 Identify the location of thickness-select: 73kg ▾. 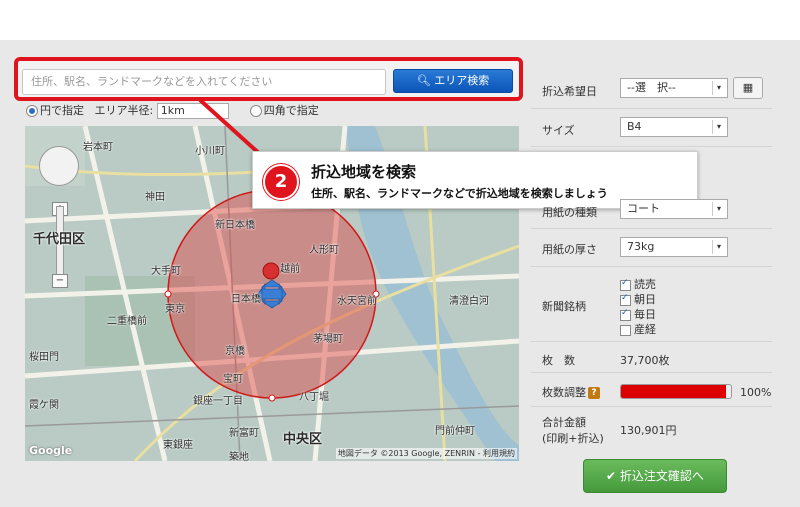
(674, 247).